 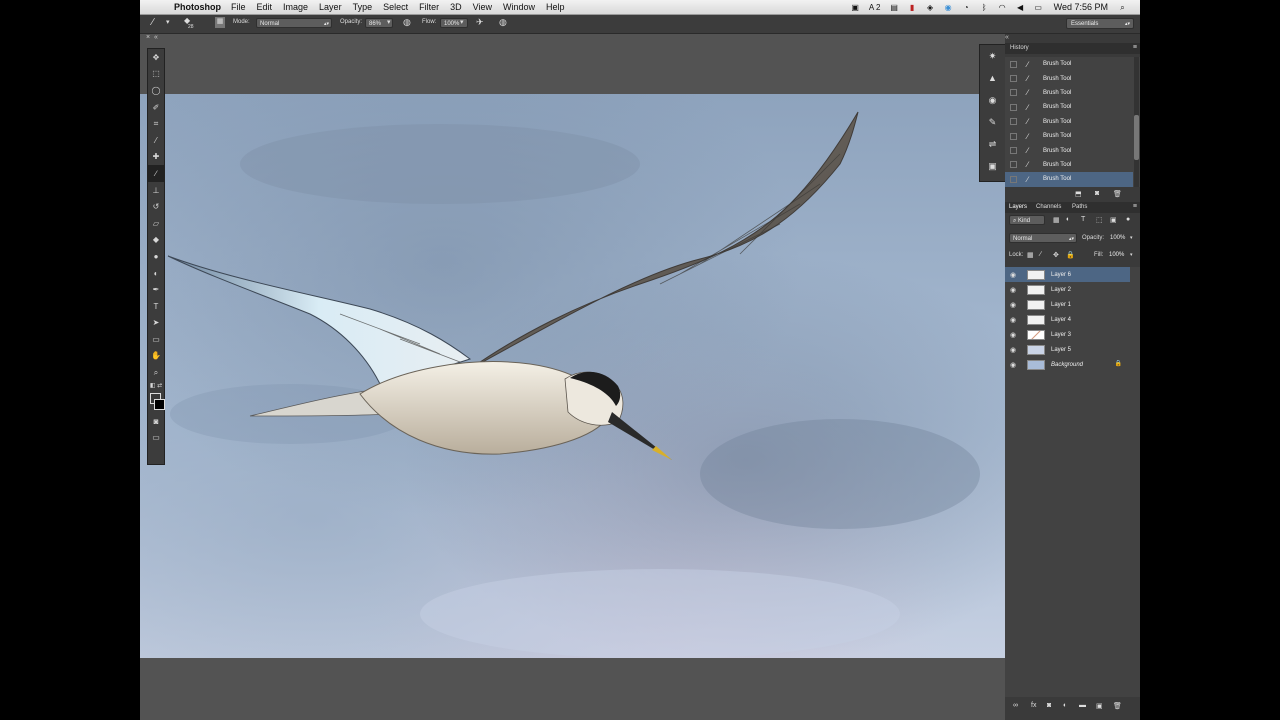 What do you see at coordinates (948, 7) in the screenshot?
I see `sync-icon: ◉` at bounding box center [948, 7].